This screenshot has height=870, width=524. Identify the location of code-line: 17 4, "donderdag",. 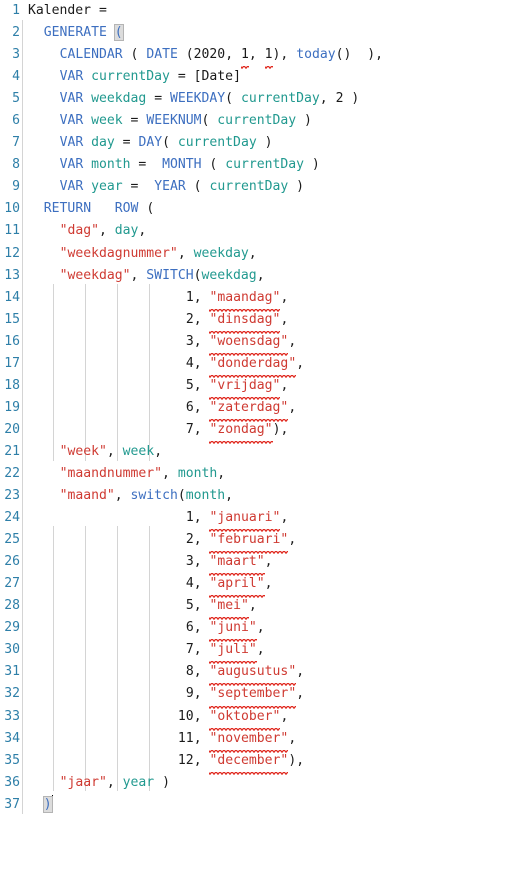
(262, 363).